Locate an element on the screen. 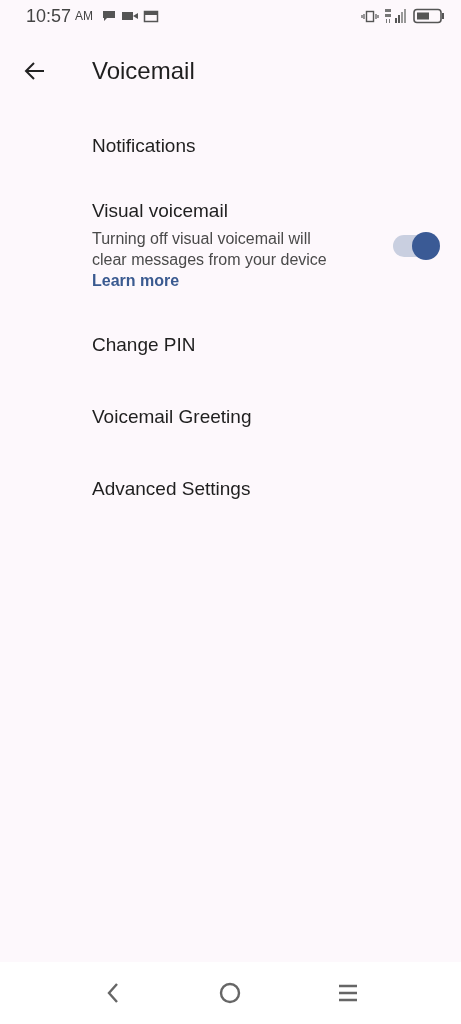 The image size is (461, 1024). settings-item: Notifications is located at coordinates (98, 146).